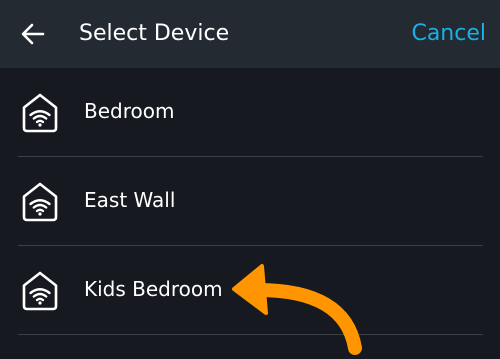 The width and height of the screenshot is (500, 359). What do you see at coordinates (129, 111) in the screenshot?
I see `device-label: Bedroom` at bounding box center [129, 111].